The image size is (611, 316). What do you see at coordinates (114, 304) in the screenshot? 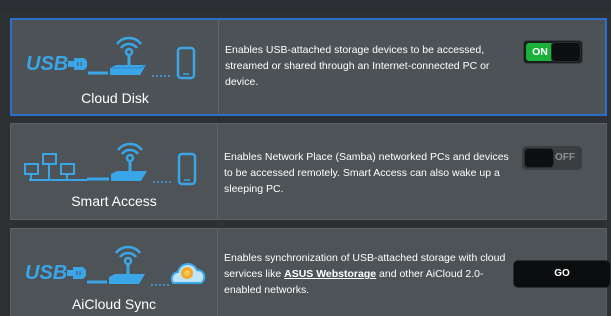
I see `feature-title: AiCloud Sync` at bounding box center [114, 304].